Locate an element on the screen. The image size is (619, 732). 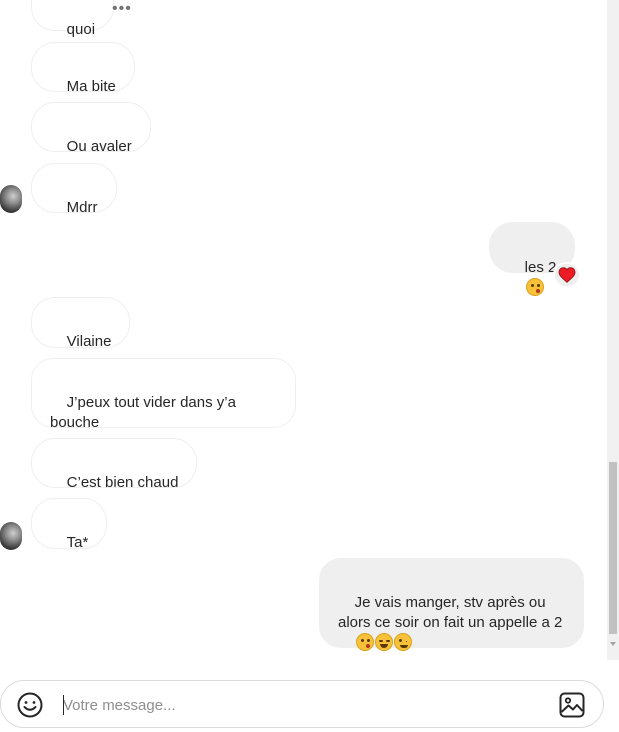
message-bubble: Ta* is located at coordinates (69, 524).